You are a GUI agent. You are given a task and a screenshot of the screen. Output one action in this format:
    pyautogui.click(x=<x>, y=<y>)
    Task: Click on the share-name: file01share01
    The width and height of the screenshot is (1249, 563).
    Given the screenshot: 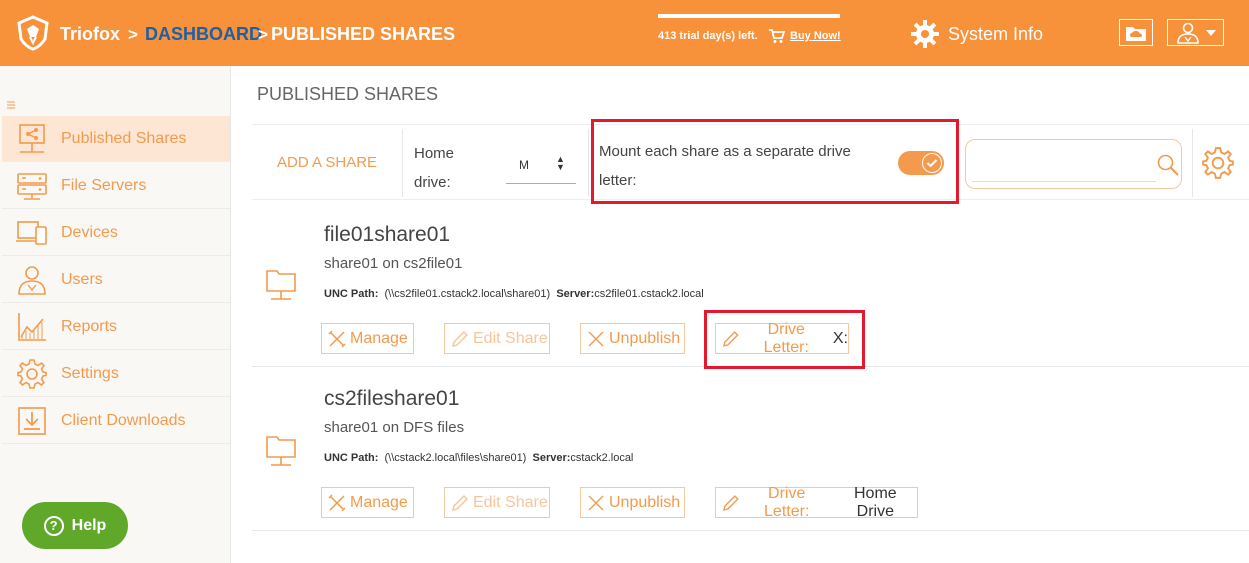 What is the action you would take?
    pyautogui.click(x=387, y=234)
    